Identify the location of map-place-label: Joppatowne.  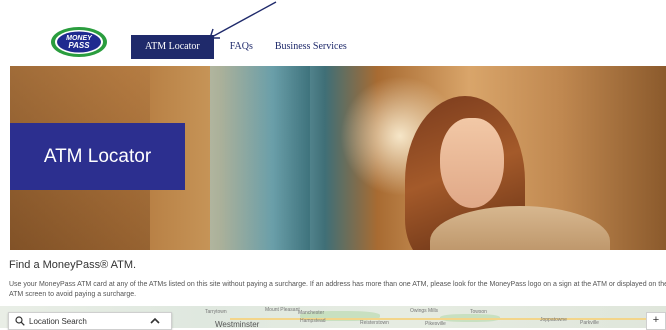
(553, 320).